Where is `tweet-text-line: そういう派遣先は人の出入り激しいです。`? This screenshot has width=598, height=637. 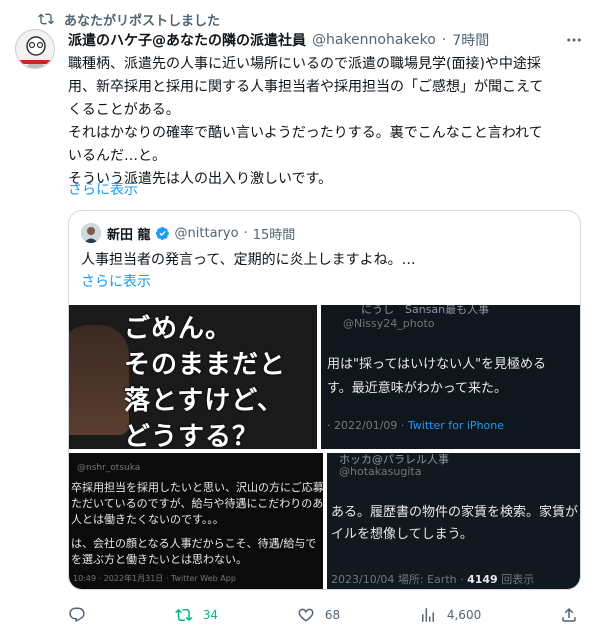 tweet-text-line: そういう派遣先は人の出入り激しいです。 is located at coordinates (200, 179).